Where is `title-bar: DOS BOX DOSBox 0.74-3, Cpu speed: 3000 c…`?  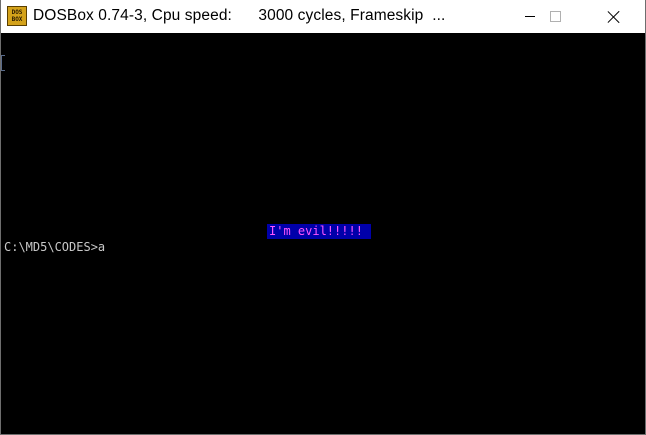
title-bar: DOS BOX DOSBox 0.74-3, Cpu speed: 3000 c… is located at coordinates (323, 16).